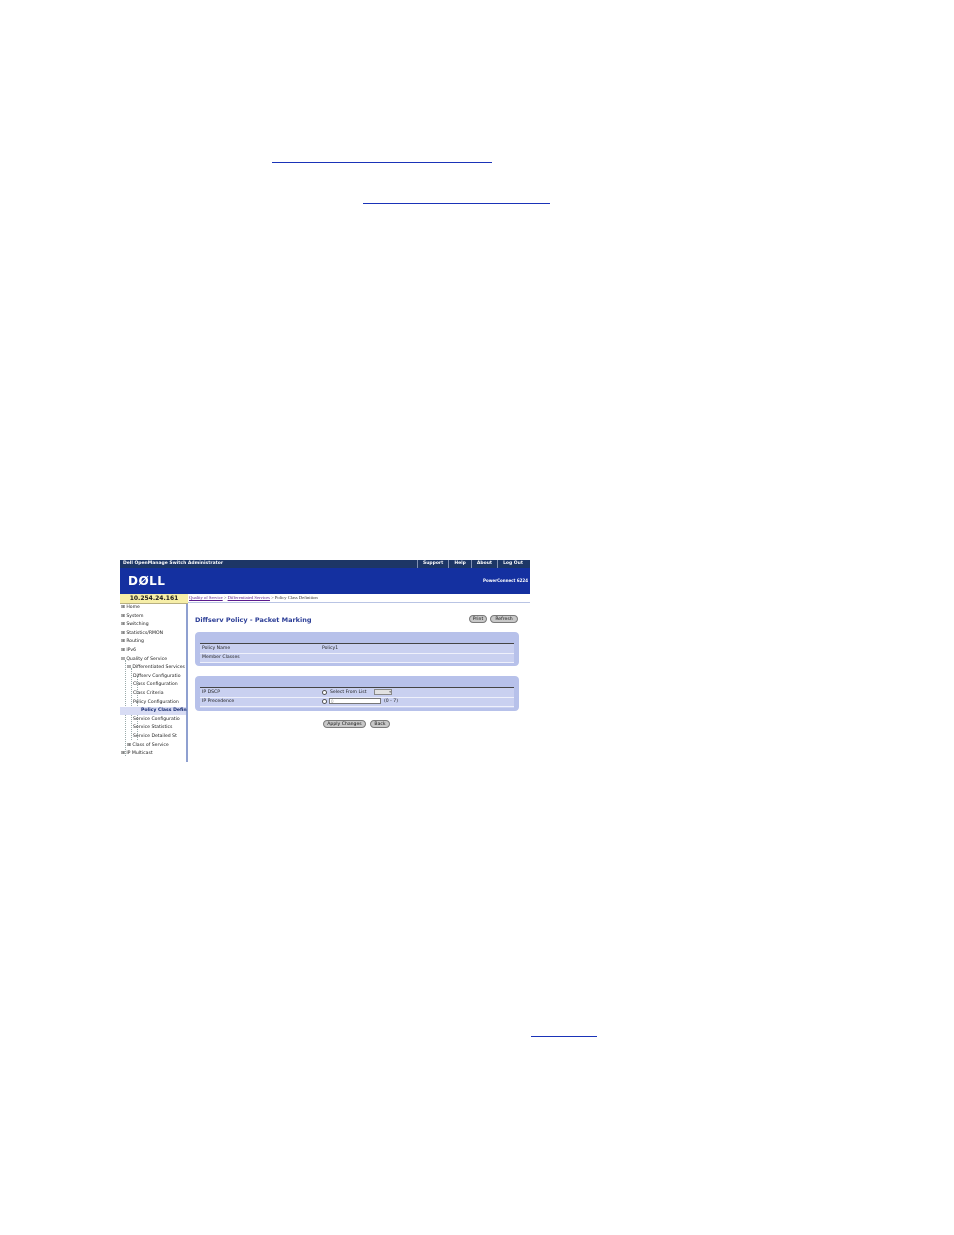 The width and height of the screenshot is (954, 1235). Describe the element at coordinates (147, 581) in the screenshot. I see `dell-logo: DØLL` at that location.